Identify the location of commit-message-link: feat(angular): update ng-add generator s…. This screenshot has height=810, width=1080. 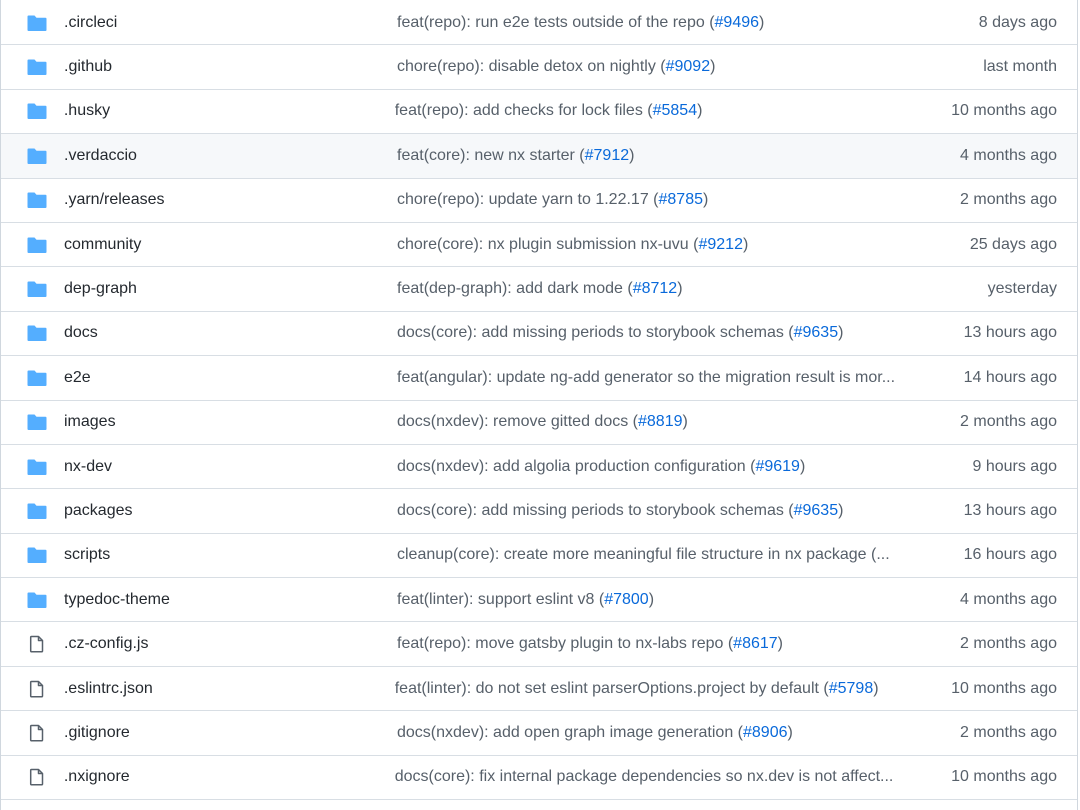
(646, 377).